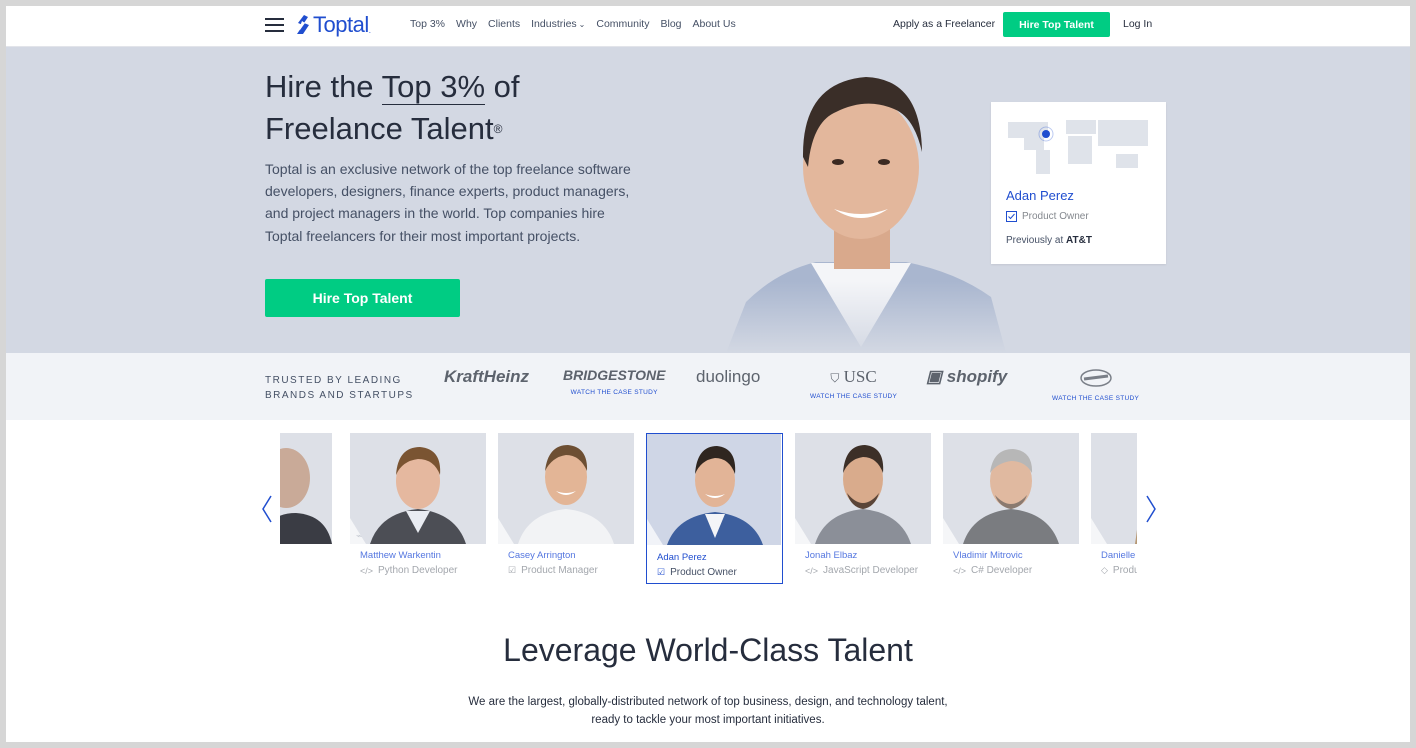 This screenshot has width=1416, height=748. I want to click on nav-industries-label: Industries, so click(554, 24).